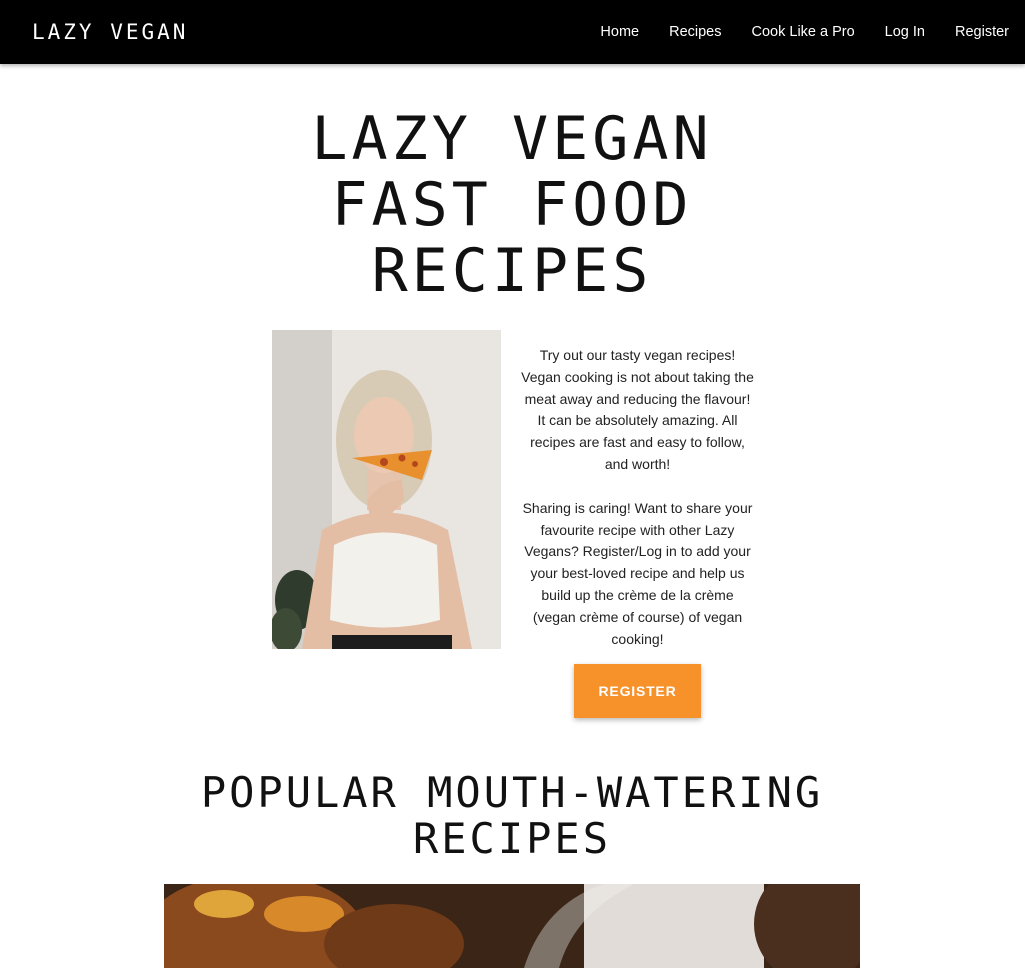  I want to click on recipe-card-image, so click(512, 926).